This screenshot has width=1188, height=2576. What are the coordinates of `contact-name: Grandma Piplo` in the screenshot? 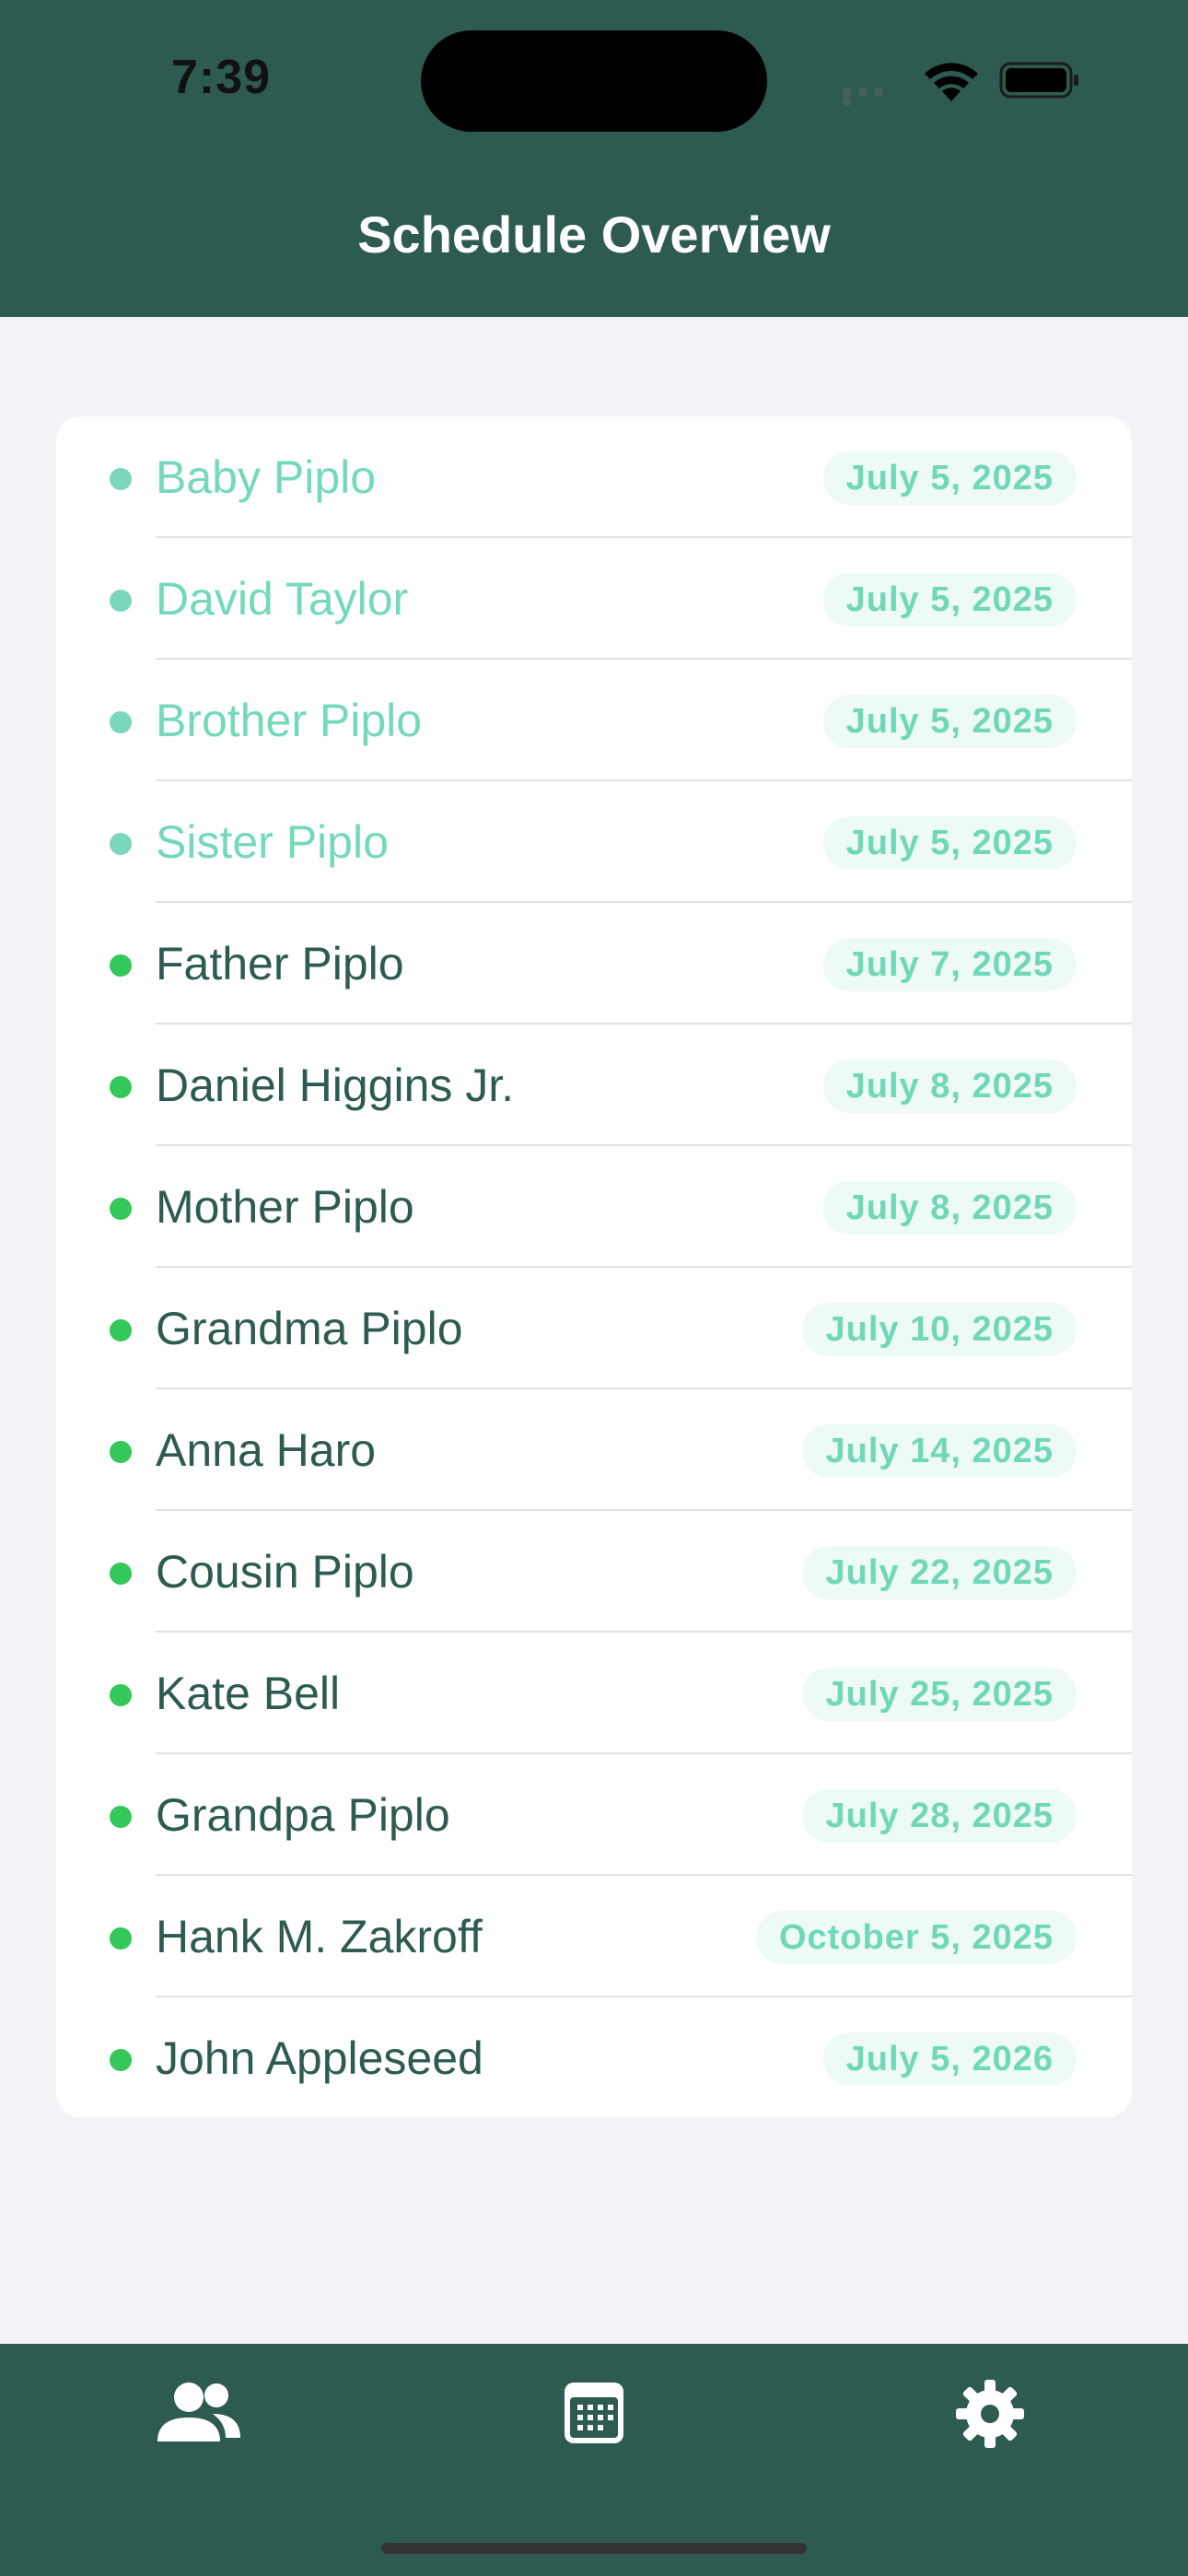 It's located at (309, 1328).